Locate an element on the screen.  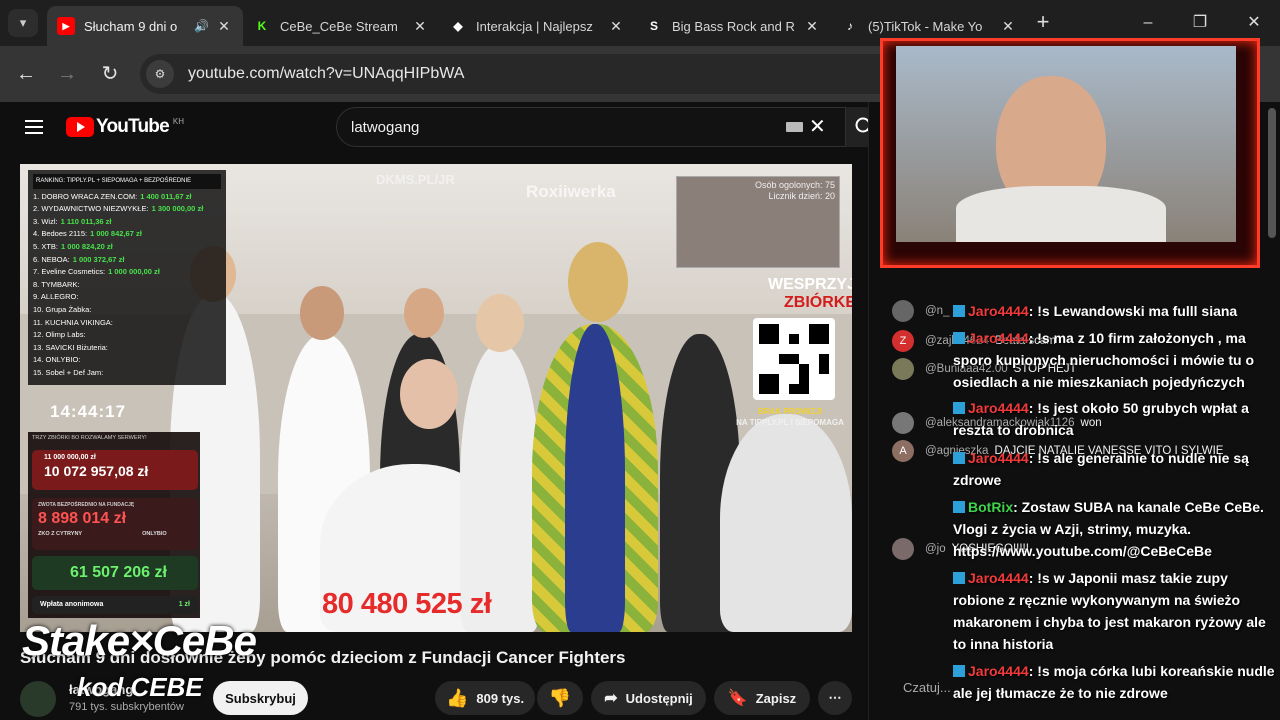
tab-3: ◆ Interakcja | Najlepsz ✕ is located at coordinates (537, 26).